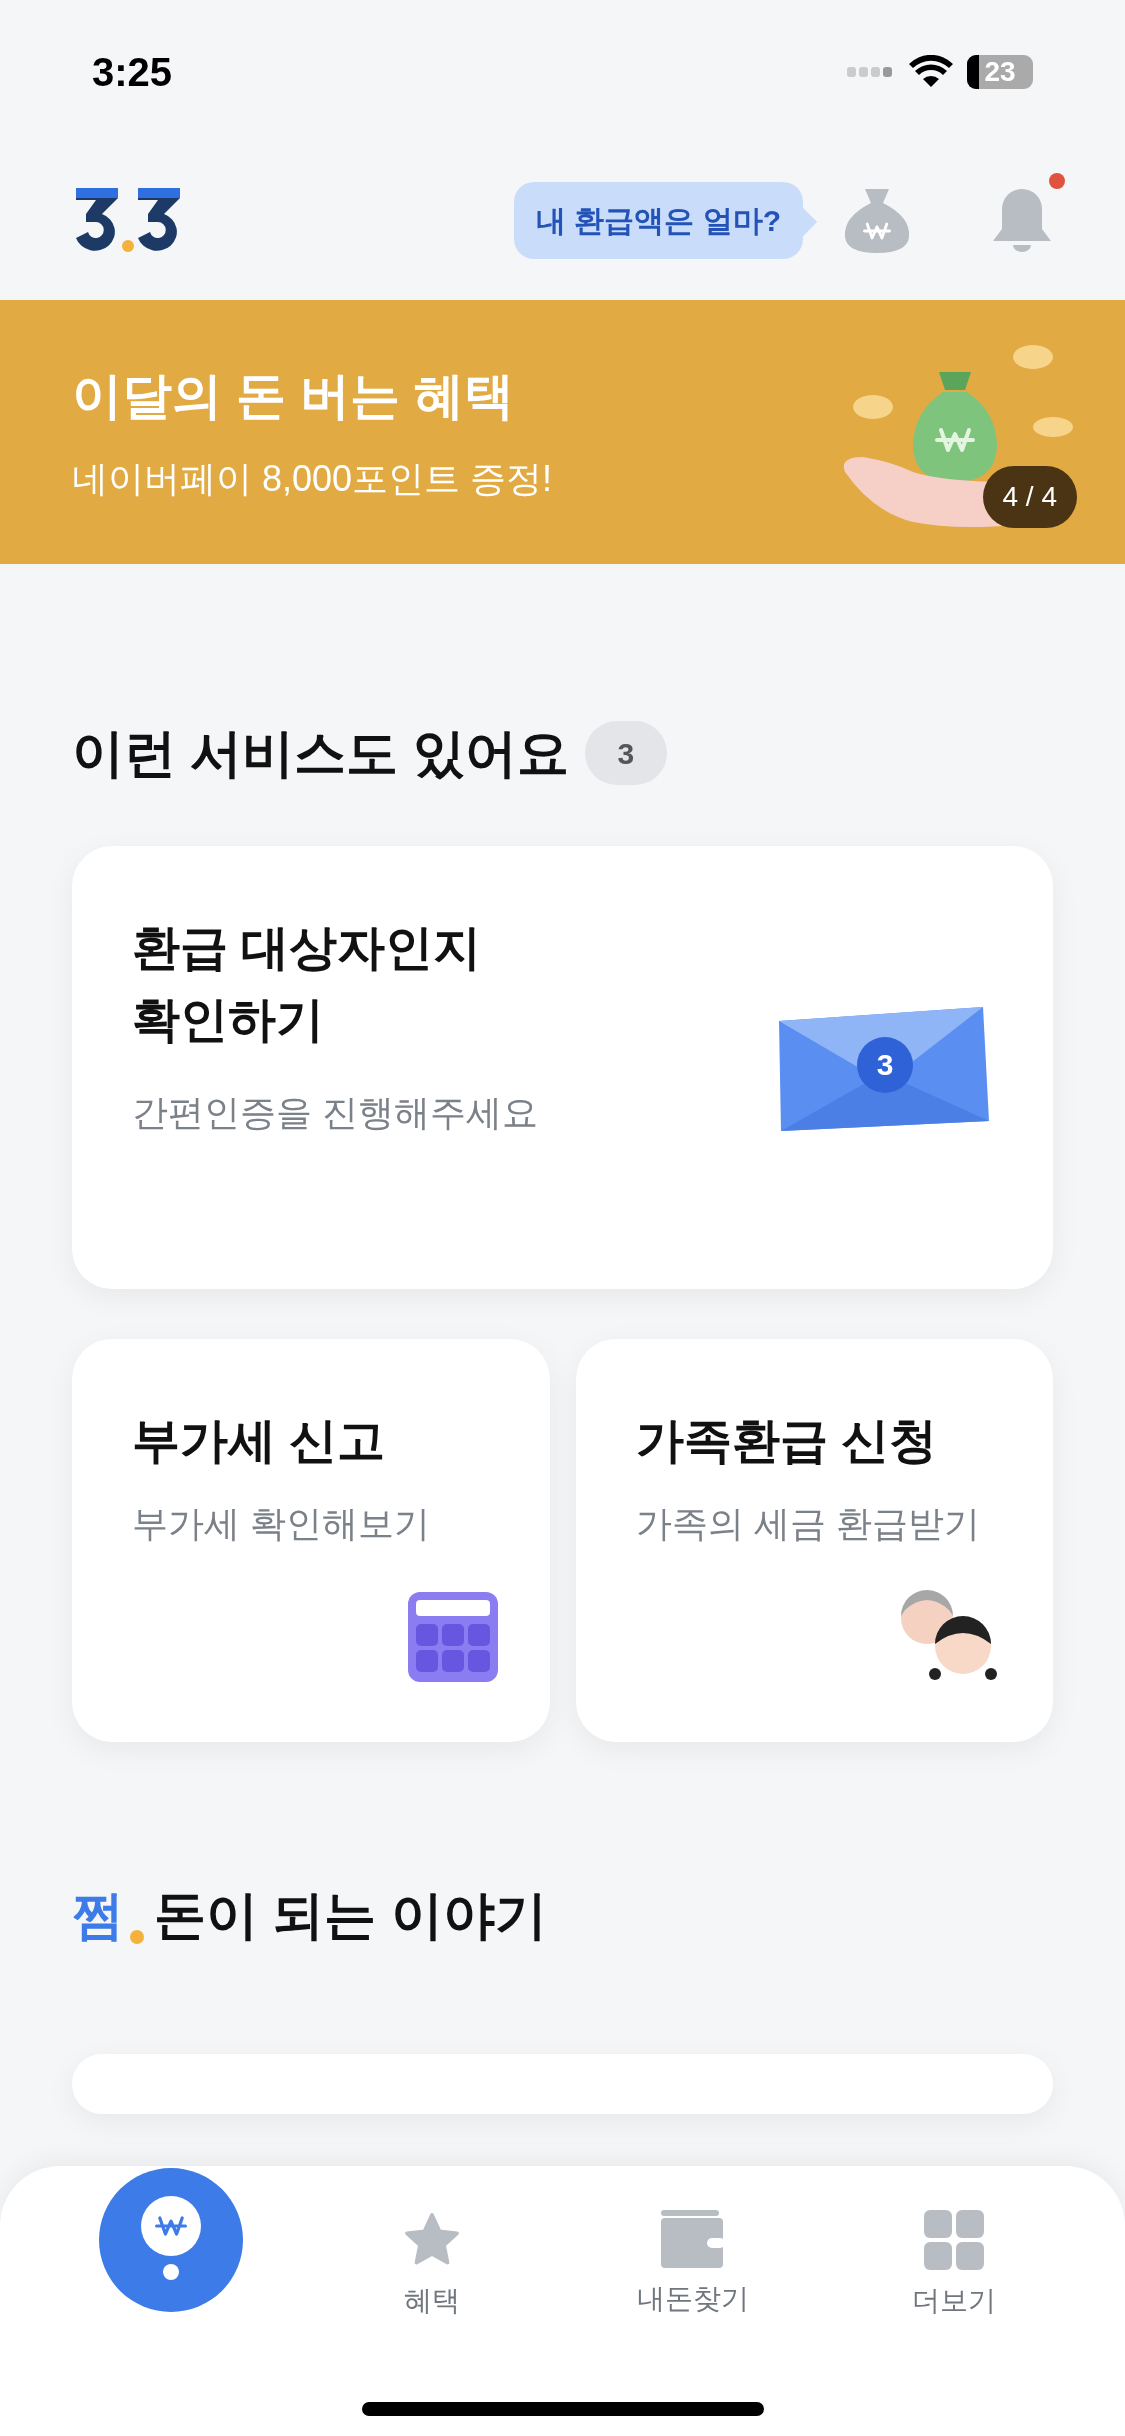 This screenshot has width=1125, height=2436. I want to click on section-title: 돈이 되는 이야기, so click(350, 1915).